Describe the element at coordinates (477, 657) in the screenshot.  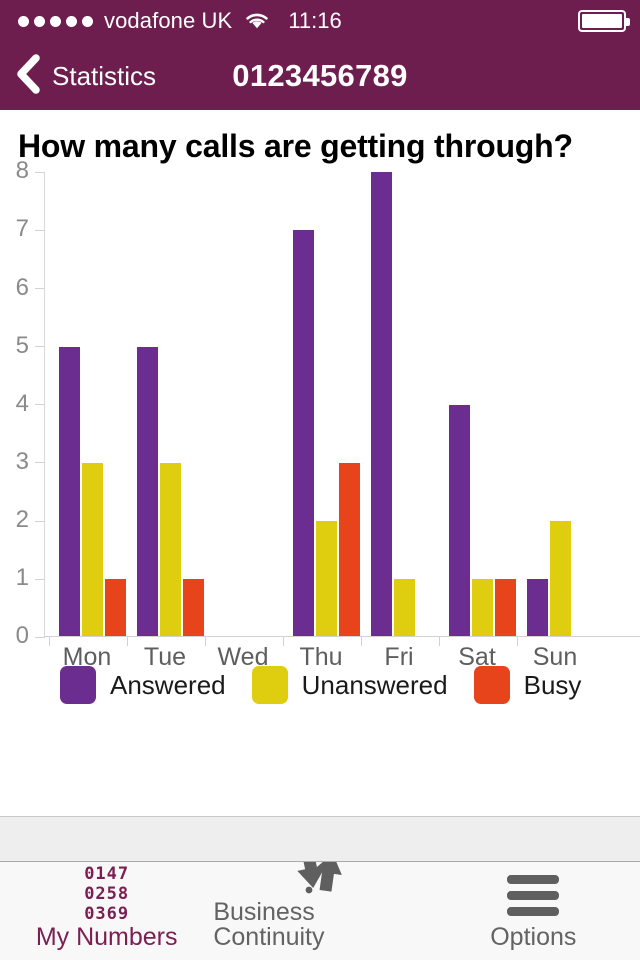
I see `x-axis-label: Sat` at that location.